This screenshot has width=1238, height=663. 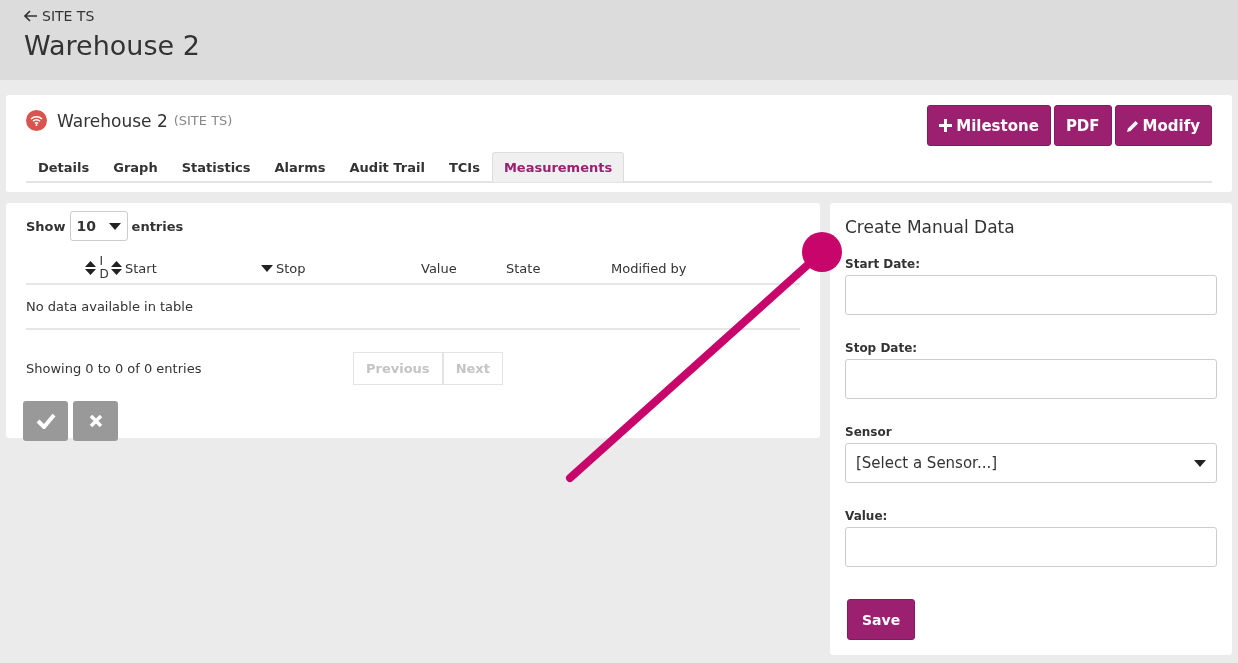 What do you see at coordinates (883, 264) in the screenshot?
I see `field-label: Start Date:` at bounding box center [883, 264].